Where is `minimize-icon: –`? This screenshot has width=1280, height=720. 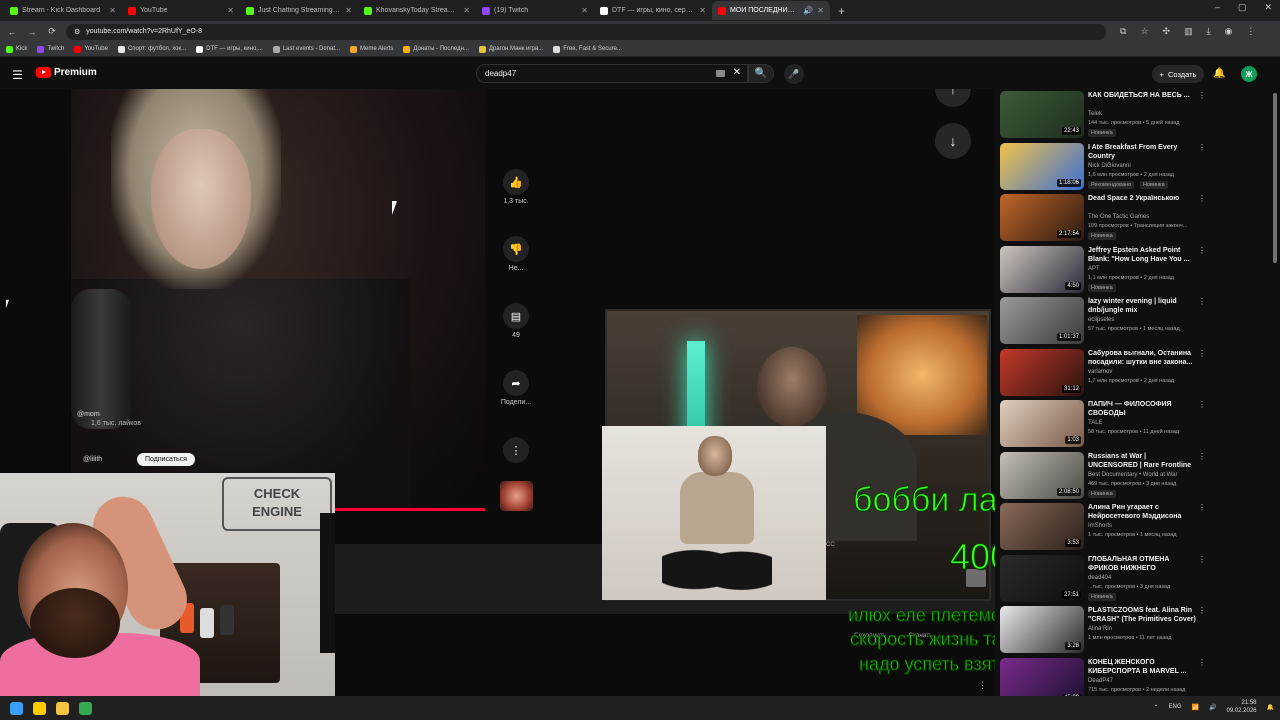 minimize-icon: – is located at coordinates (1217, 7).